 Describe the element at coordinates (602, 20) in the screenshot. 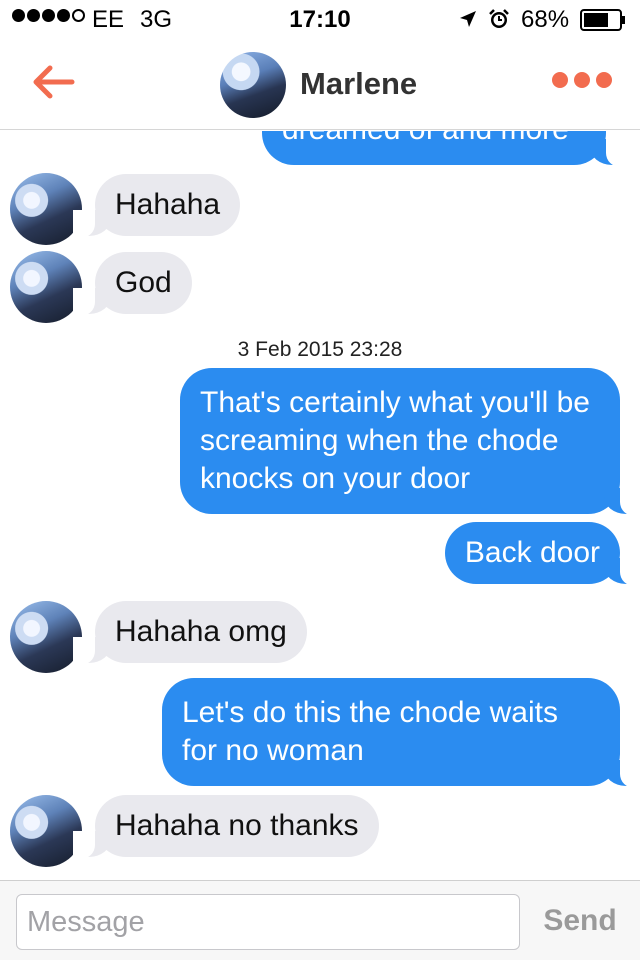

I see `battery-icon` at that location.